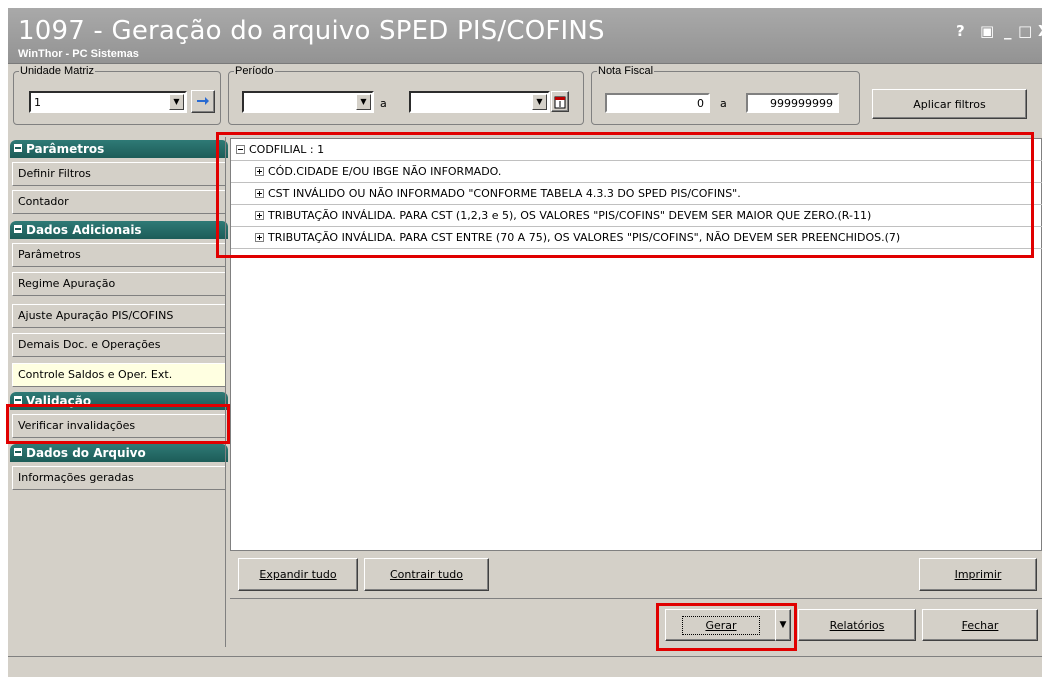 This screenshot has height=677, width=1042. Describe the element at coordinates (287, 149) in the screenshot. I see `tree-root-label: CODFILIAL : 1` at that location.